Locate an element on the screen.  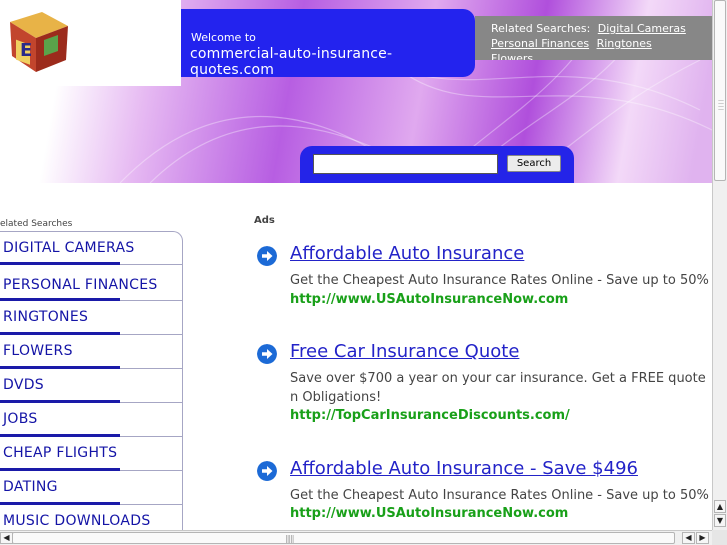
ad-title-link: Affordable Auto Insurance - Save $496 is located at coordinates (464, 468).